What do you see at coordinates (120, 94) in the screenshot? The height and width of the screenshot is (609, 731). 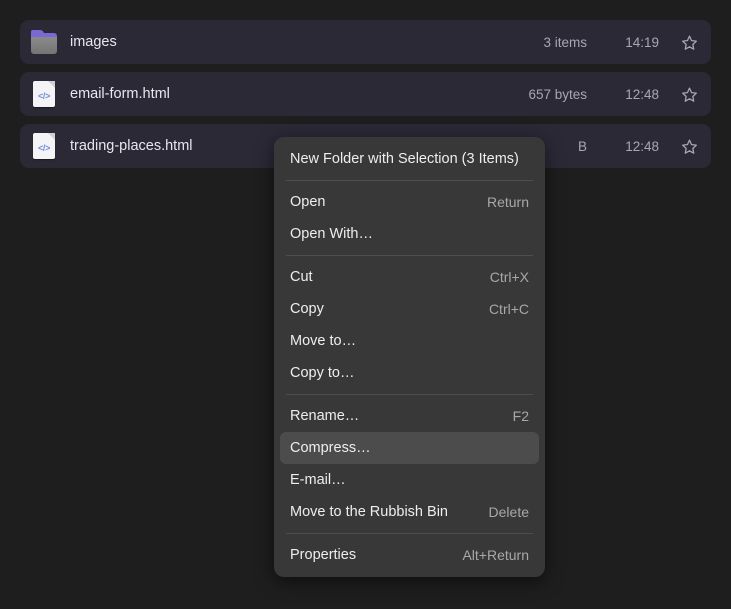 I see `file-name: email-form.html` at bounding box center [120, 94].